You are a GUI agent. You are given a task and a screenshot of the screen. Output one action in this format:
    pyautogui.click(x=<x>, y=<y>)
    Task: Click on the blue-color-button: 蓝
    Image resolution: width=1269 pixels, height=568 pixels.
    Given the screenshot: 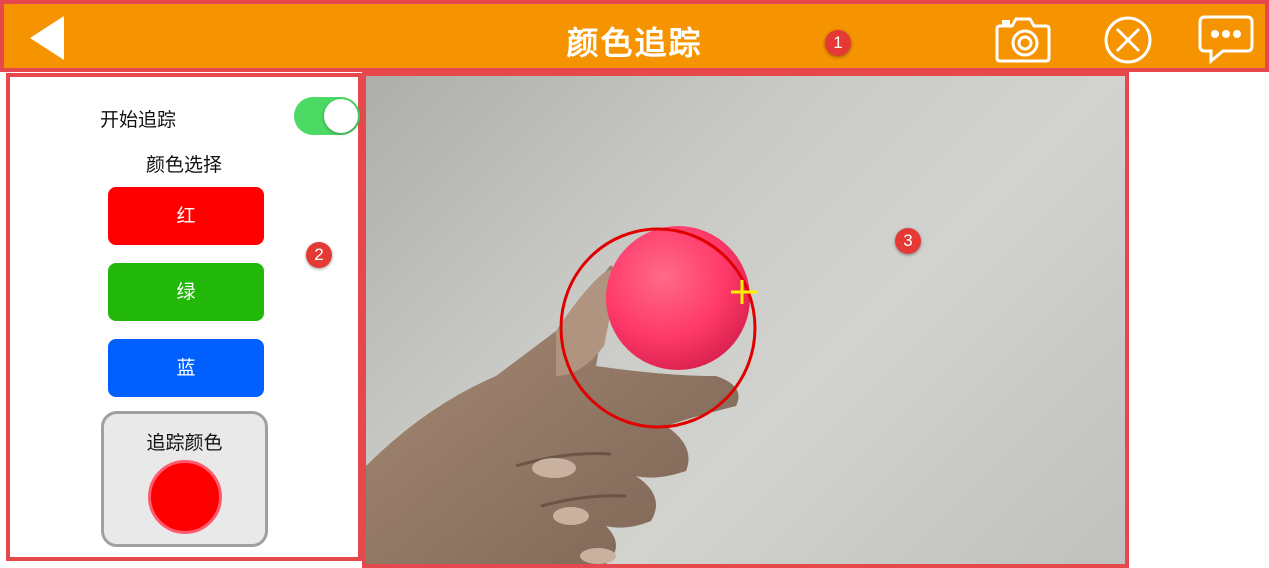 What is the action you would take?
    pyautogui.click(x=186, y=368)
    